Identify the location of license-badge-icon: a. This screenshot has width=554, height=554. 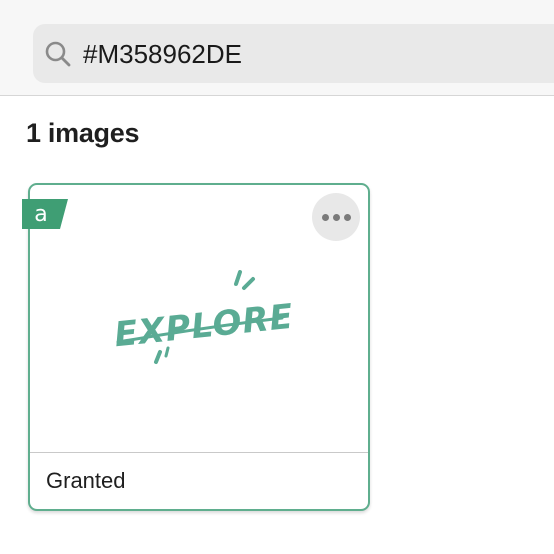
(45, 214).